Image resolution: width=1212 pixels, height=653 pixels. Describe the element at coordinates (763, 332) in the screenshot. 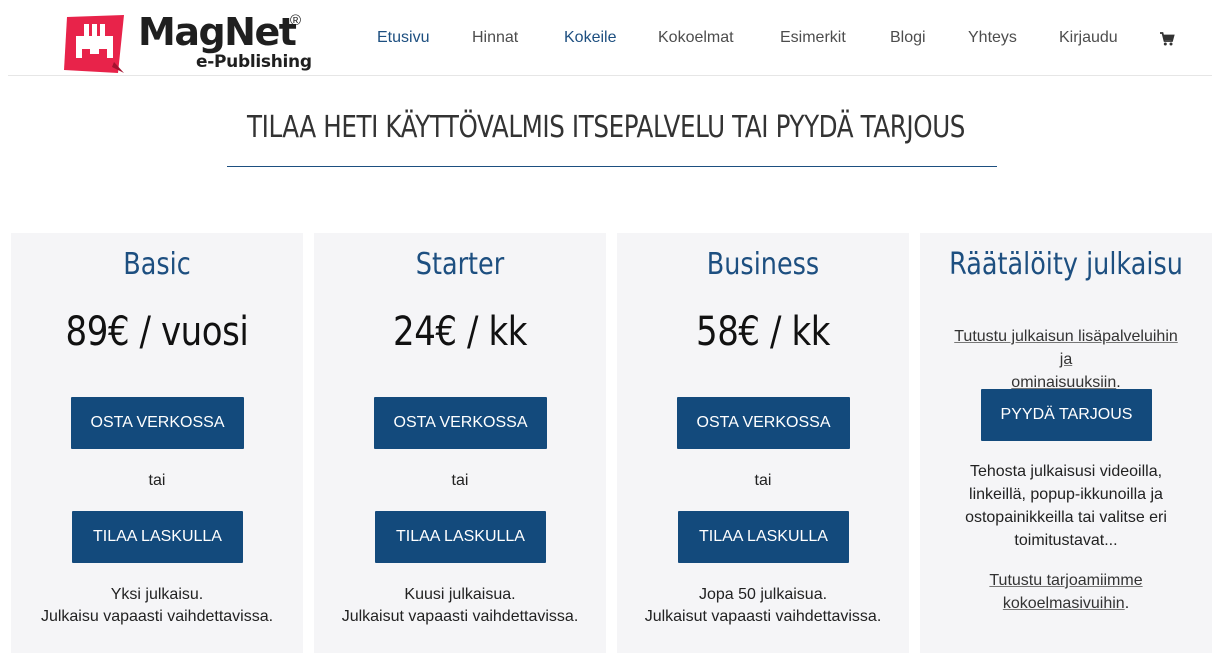

I see `plan-price: 58€ / kk` at that location.